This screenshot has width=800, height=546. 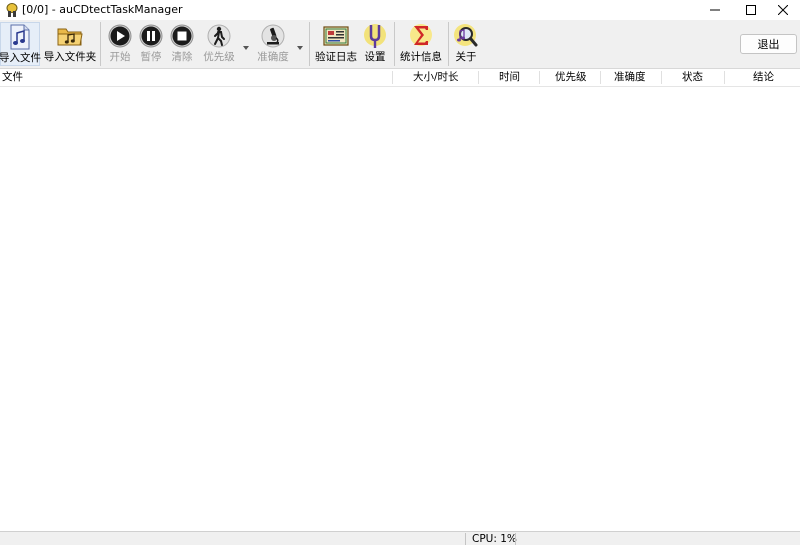 What do you see at coordinates (20, 37) in the screenshot?
I see `music-file-icon` at bounding box center [20, 37].